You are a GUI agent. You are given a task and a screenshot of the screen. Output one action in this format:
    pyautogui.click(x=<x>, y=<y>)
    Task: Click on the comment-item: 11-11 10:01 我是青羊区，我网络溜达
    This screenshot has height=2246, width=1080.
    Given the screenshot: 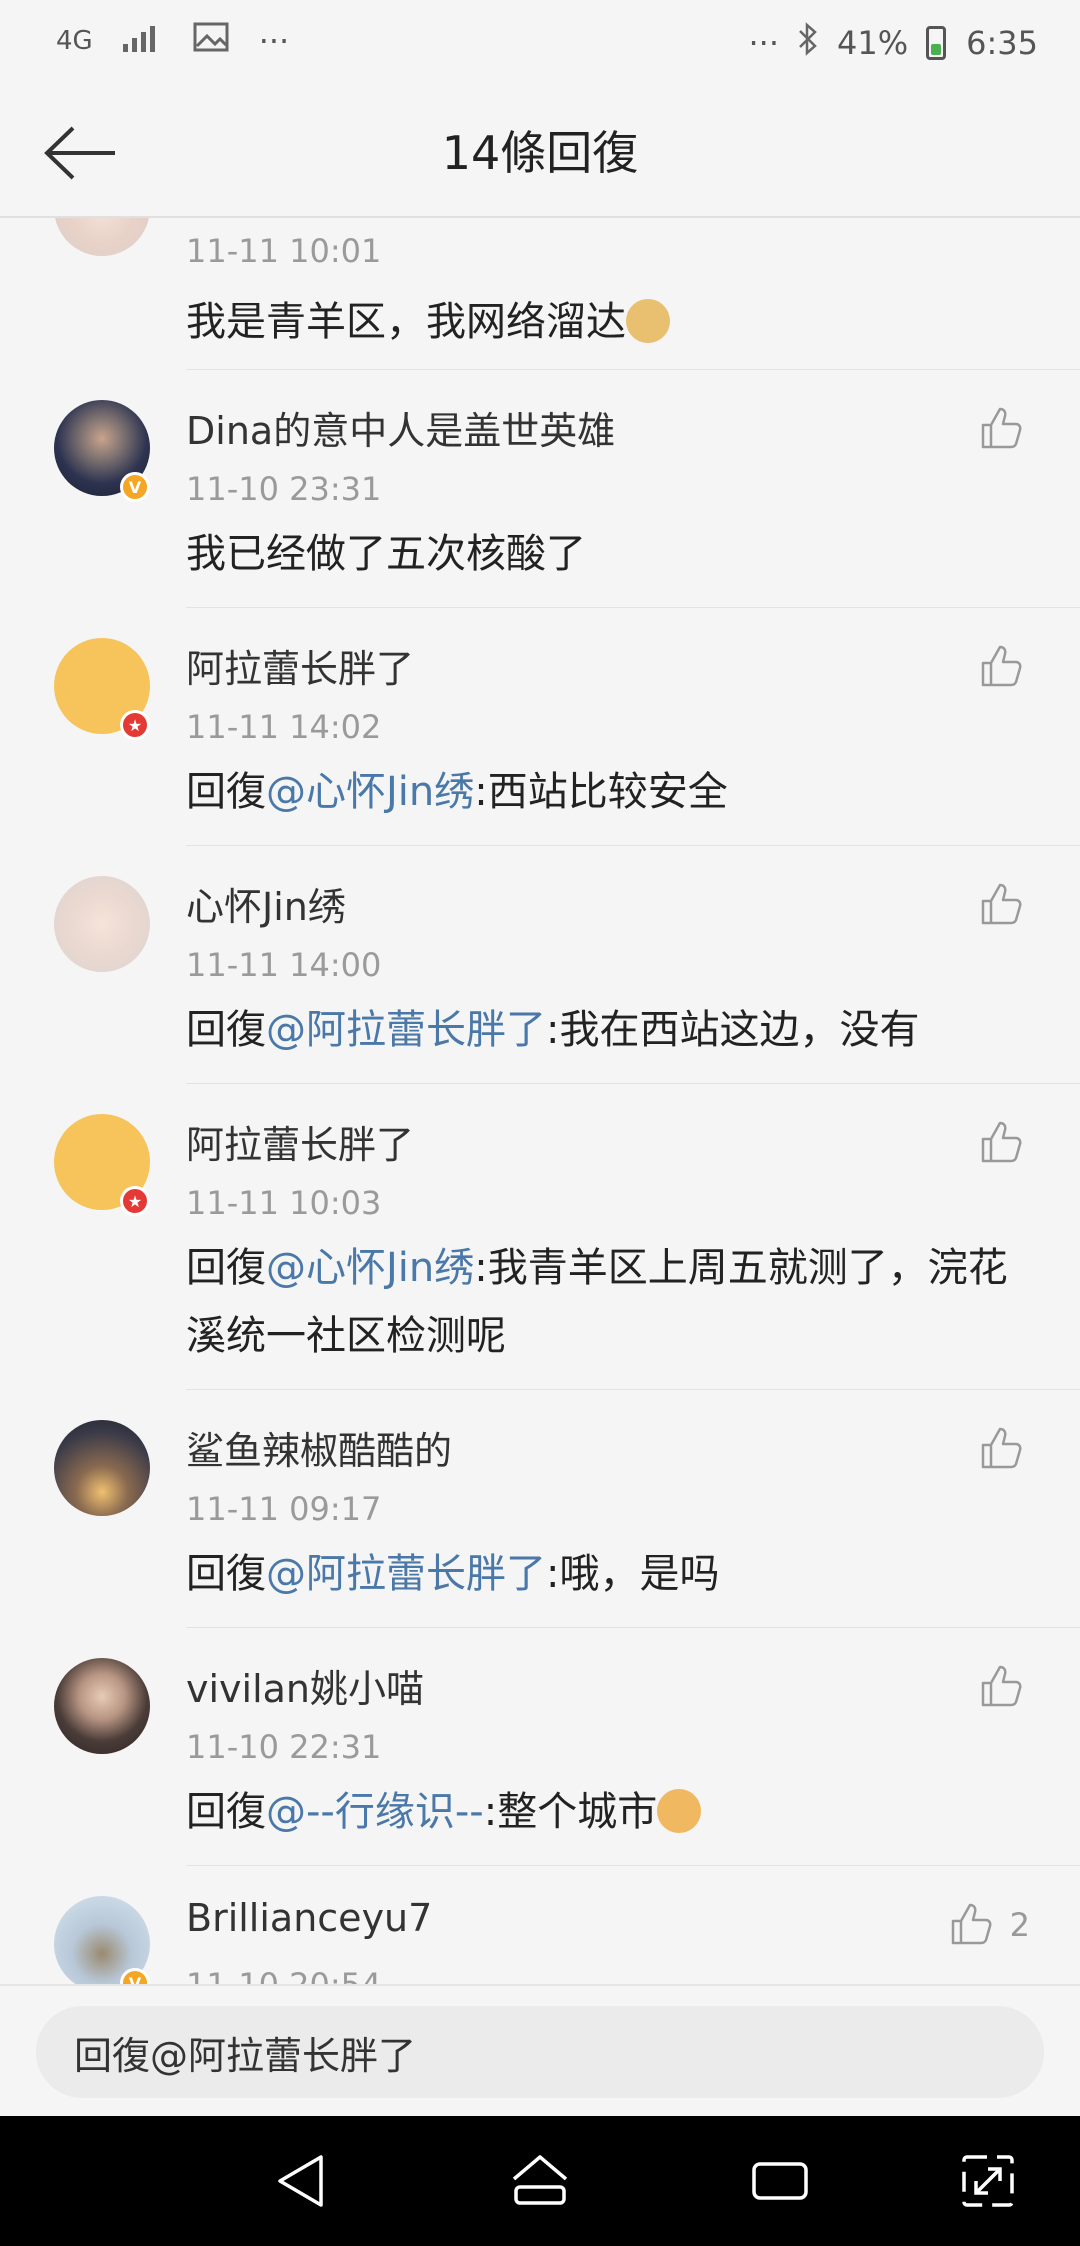 What is the action you would take?
    pyautogui.click(x=540, y=294)
    